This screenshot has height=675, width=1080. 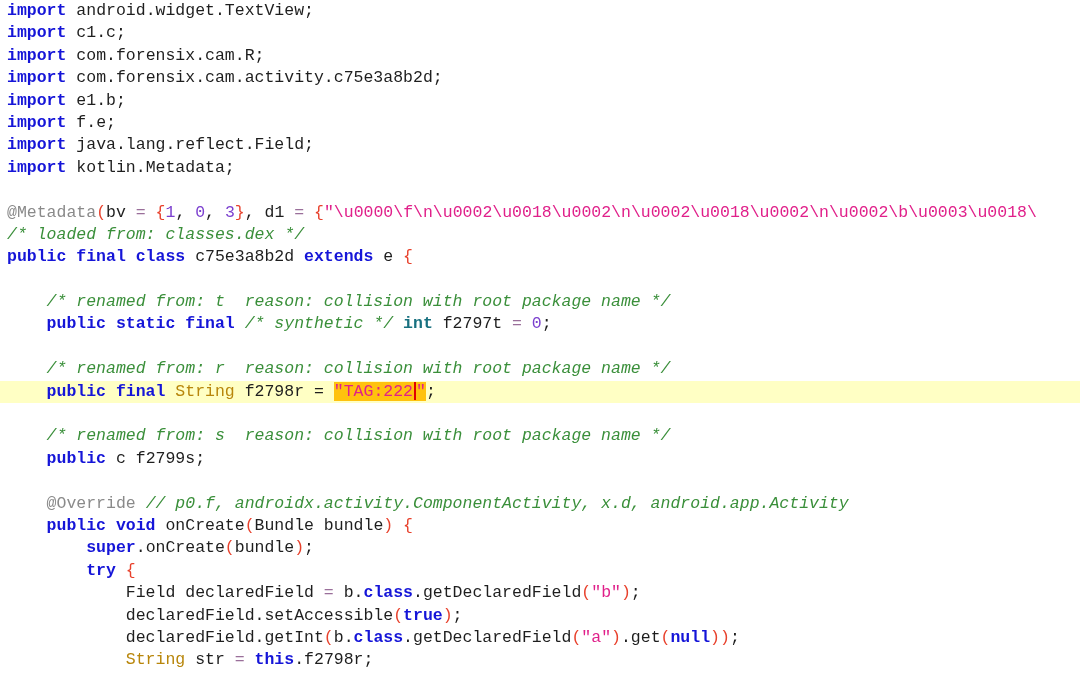 What do you see at coordinates (125, 458) in the screenshot?
I see `code-line: public c f2799s;` at bounding box center [125, 458].